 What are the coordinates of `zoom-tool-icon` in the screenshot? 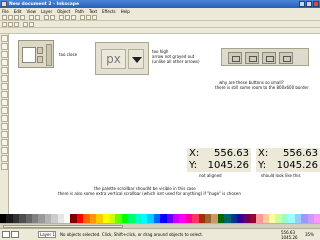 It's located at (4, 62).